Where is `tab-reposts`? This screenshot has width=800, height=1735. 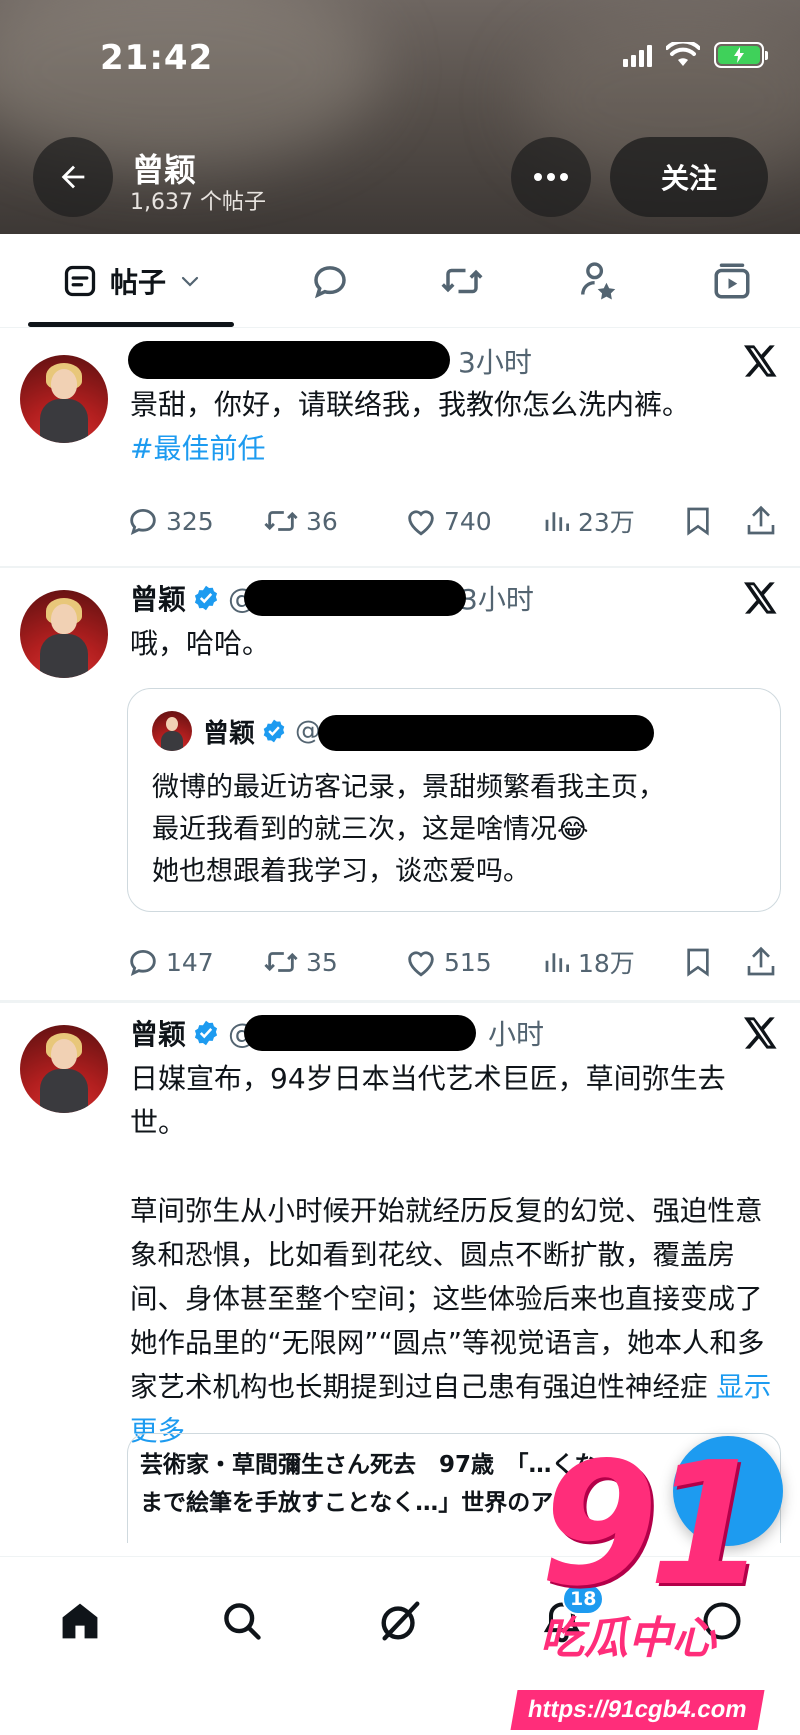 tab-reposts is located at coordinates (462, 281).